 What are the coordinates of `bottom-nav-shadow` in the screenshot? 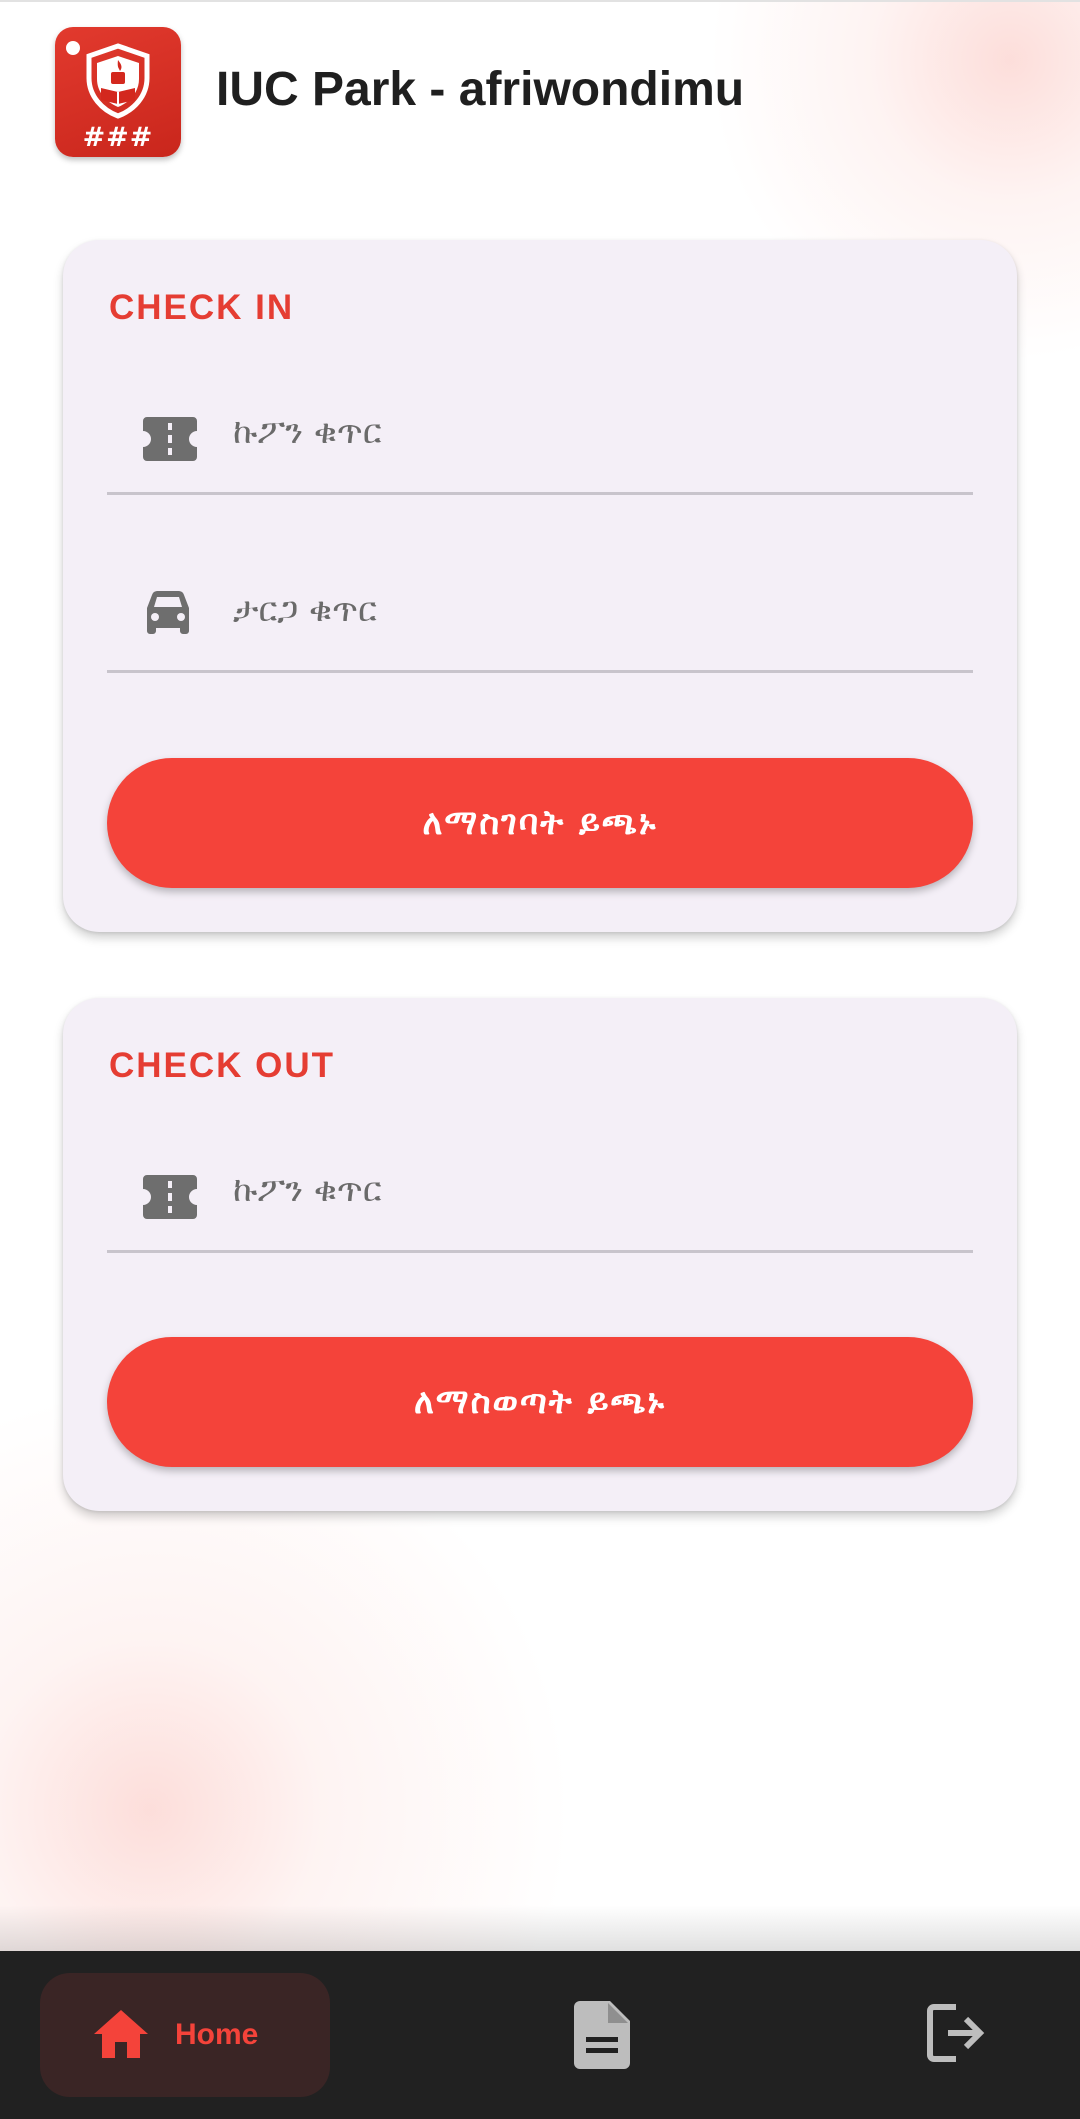 It's located at (540, 1928).